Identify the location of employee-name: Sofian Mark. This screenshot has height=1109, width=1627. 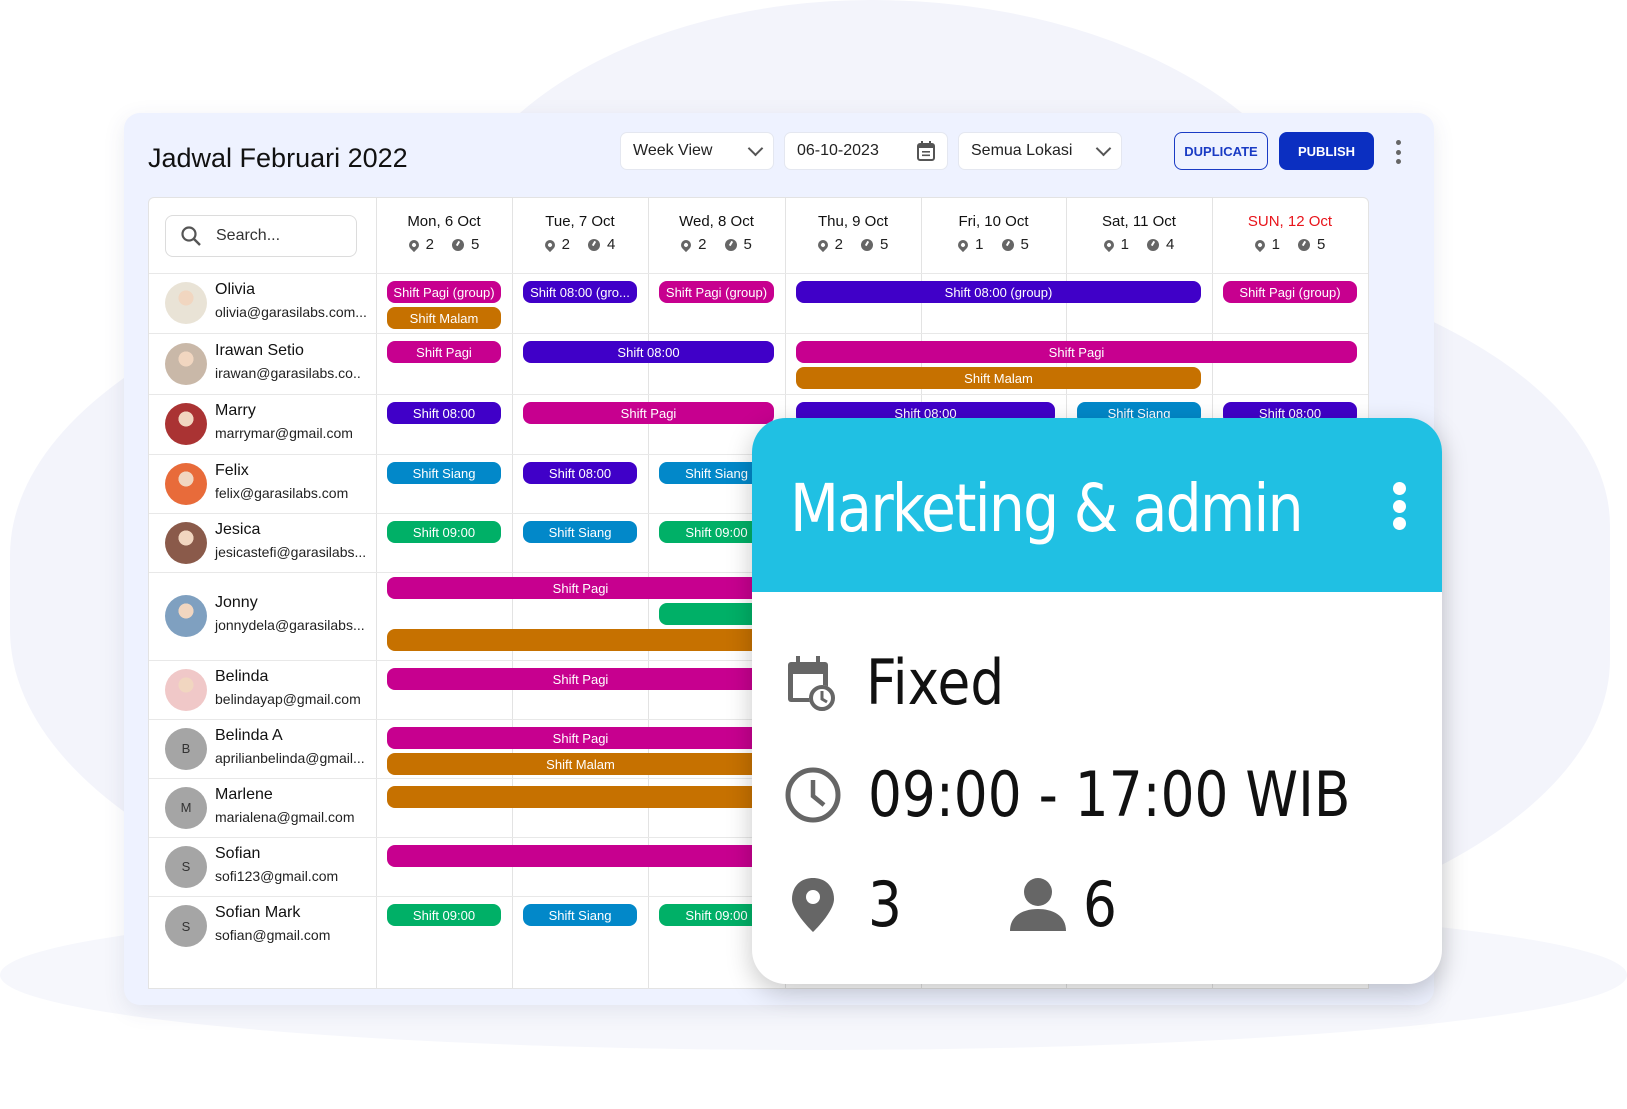
(258, 912).